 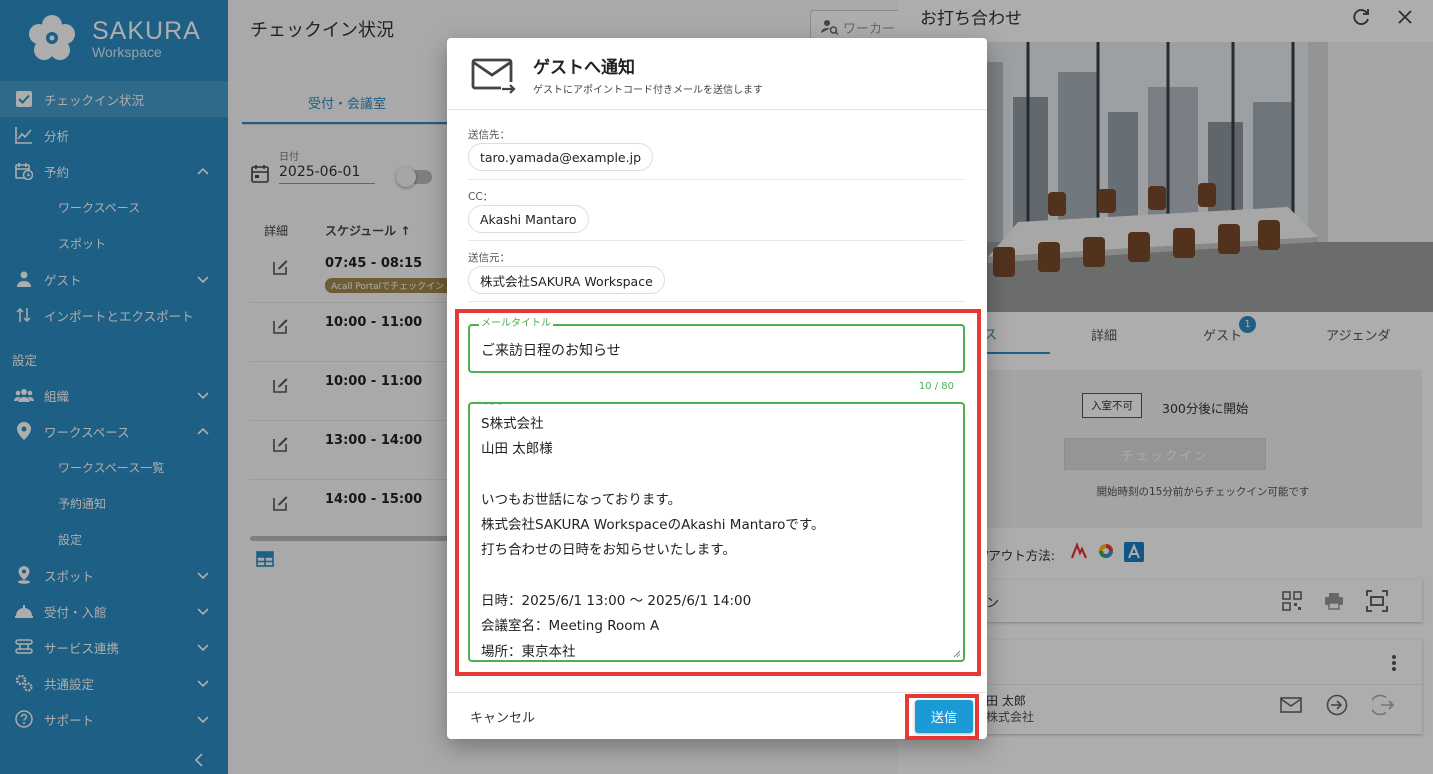 What do you see at coordinates (551, 351) in the screenshot?
I see `mail-title-value: ご来訪日程のお知らせ` at bounding box center [551, 351].